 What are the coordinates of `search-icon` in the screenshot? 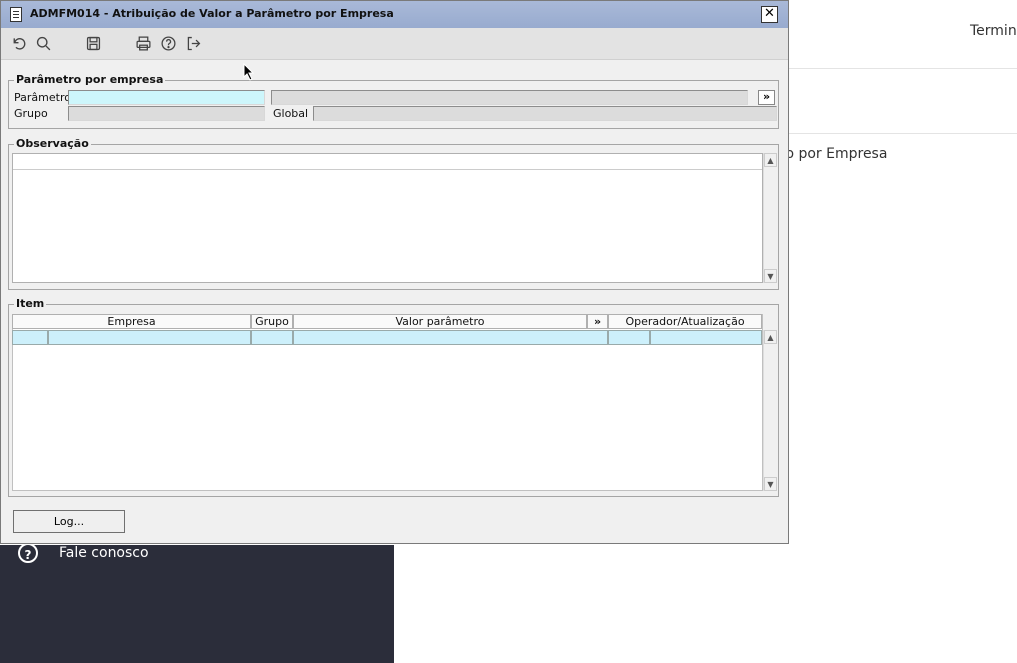 It's located at (43, 44).